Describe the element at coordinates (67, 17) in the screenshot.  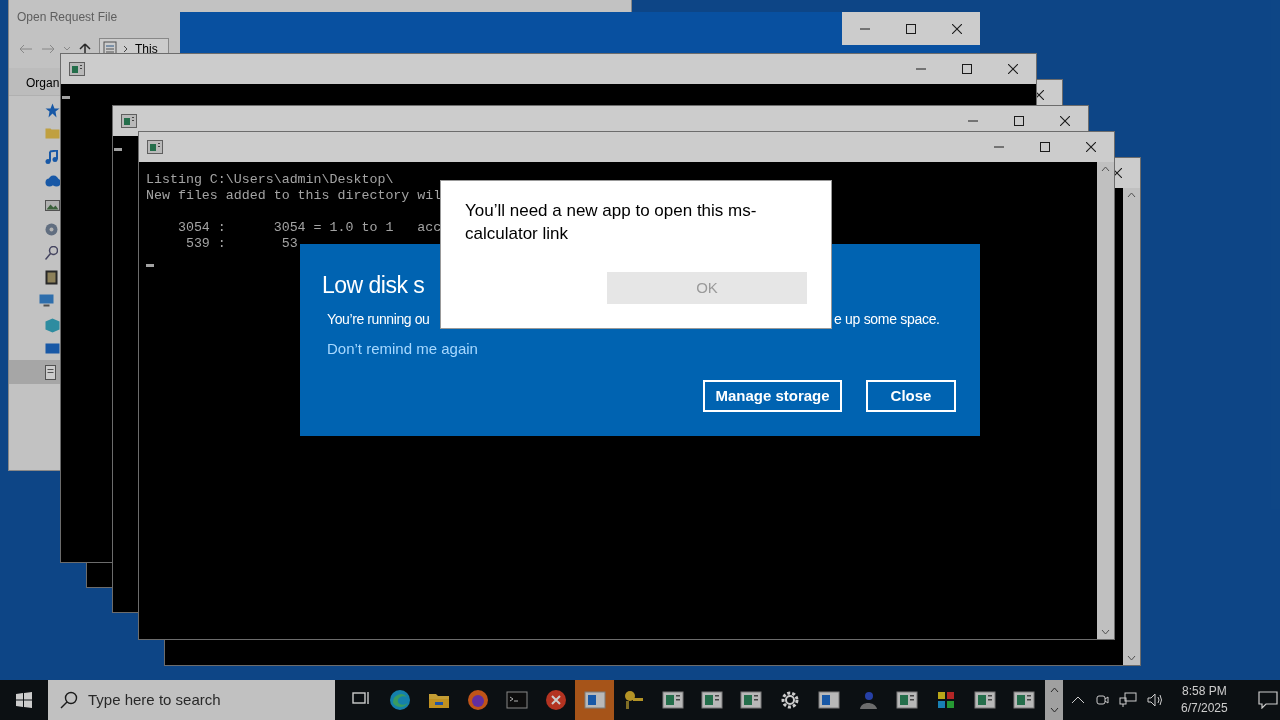
I see `window-title: Open Request File` at that location.